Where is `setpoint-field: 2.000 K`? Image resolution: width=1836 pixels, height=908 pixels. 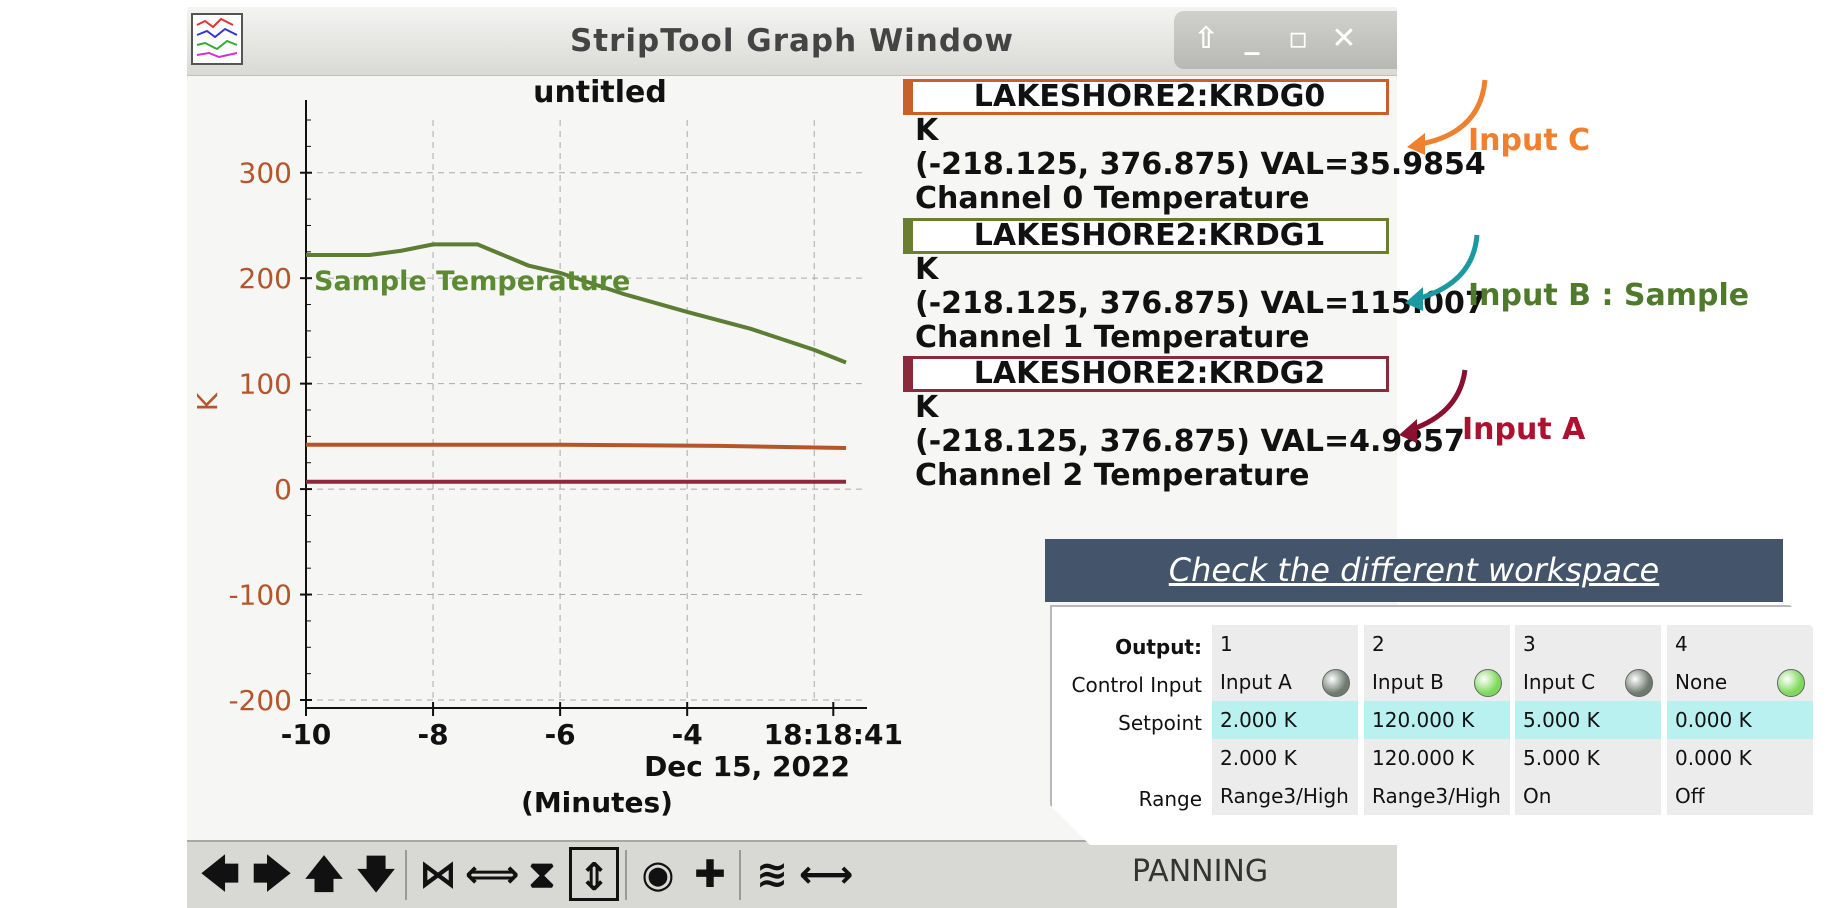 setpoint-field: 2.000 K is located at coordinates (1285, 720).